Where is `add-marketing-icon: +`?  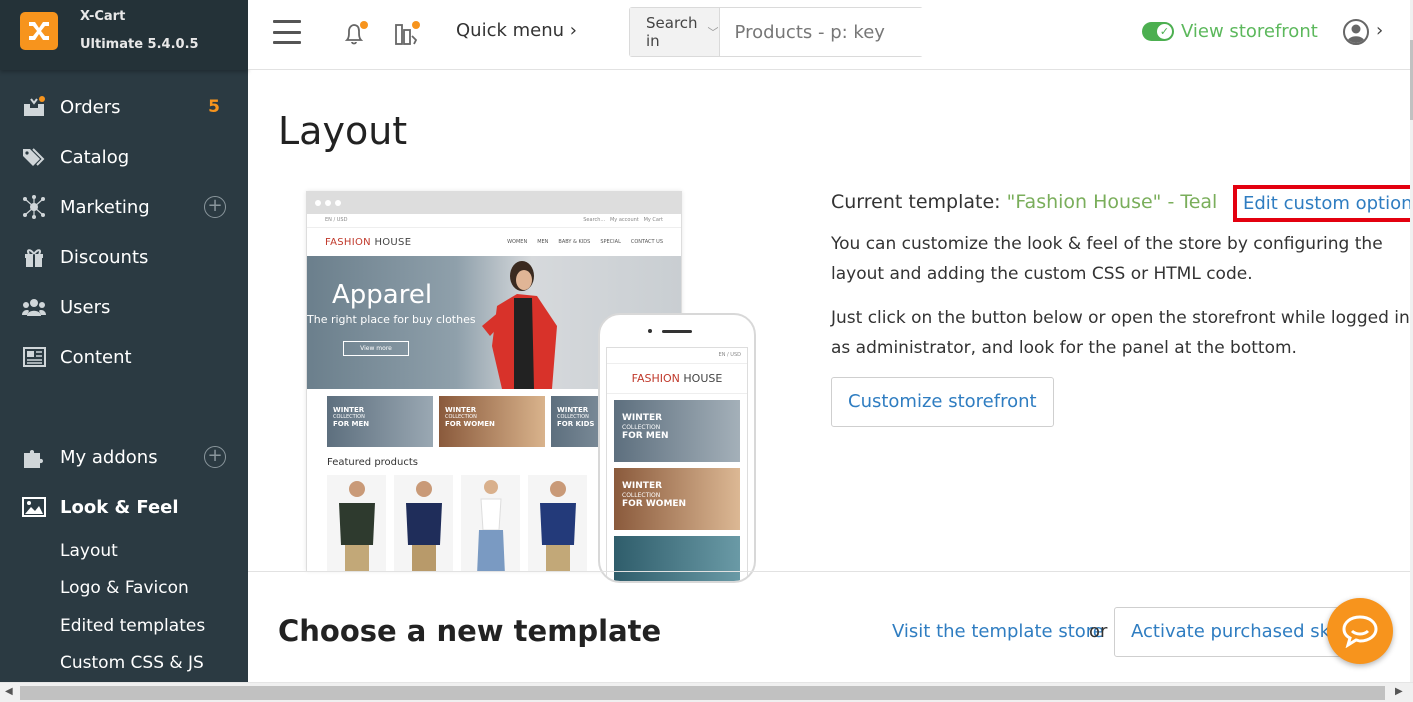
add-marketing-icon: + is located at coordinates (215, 207).